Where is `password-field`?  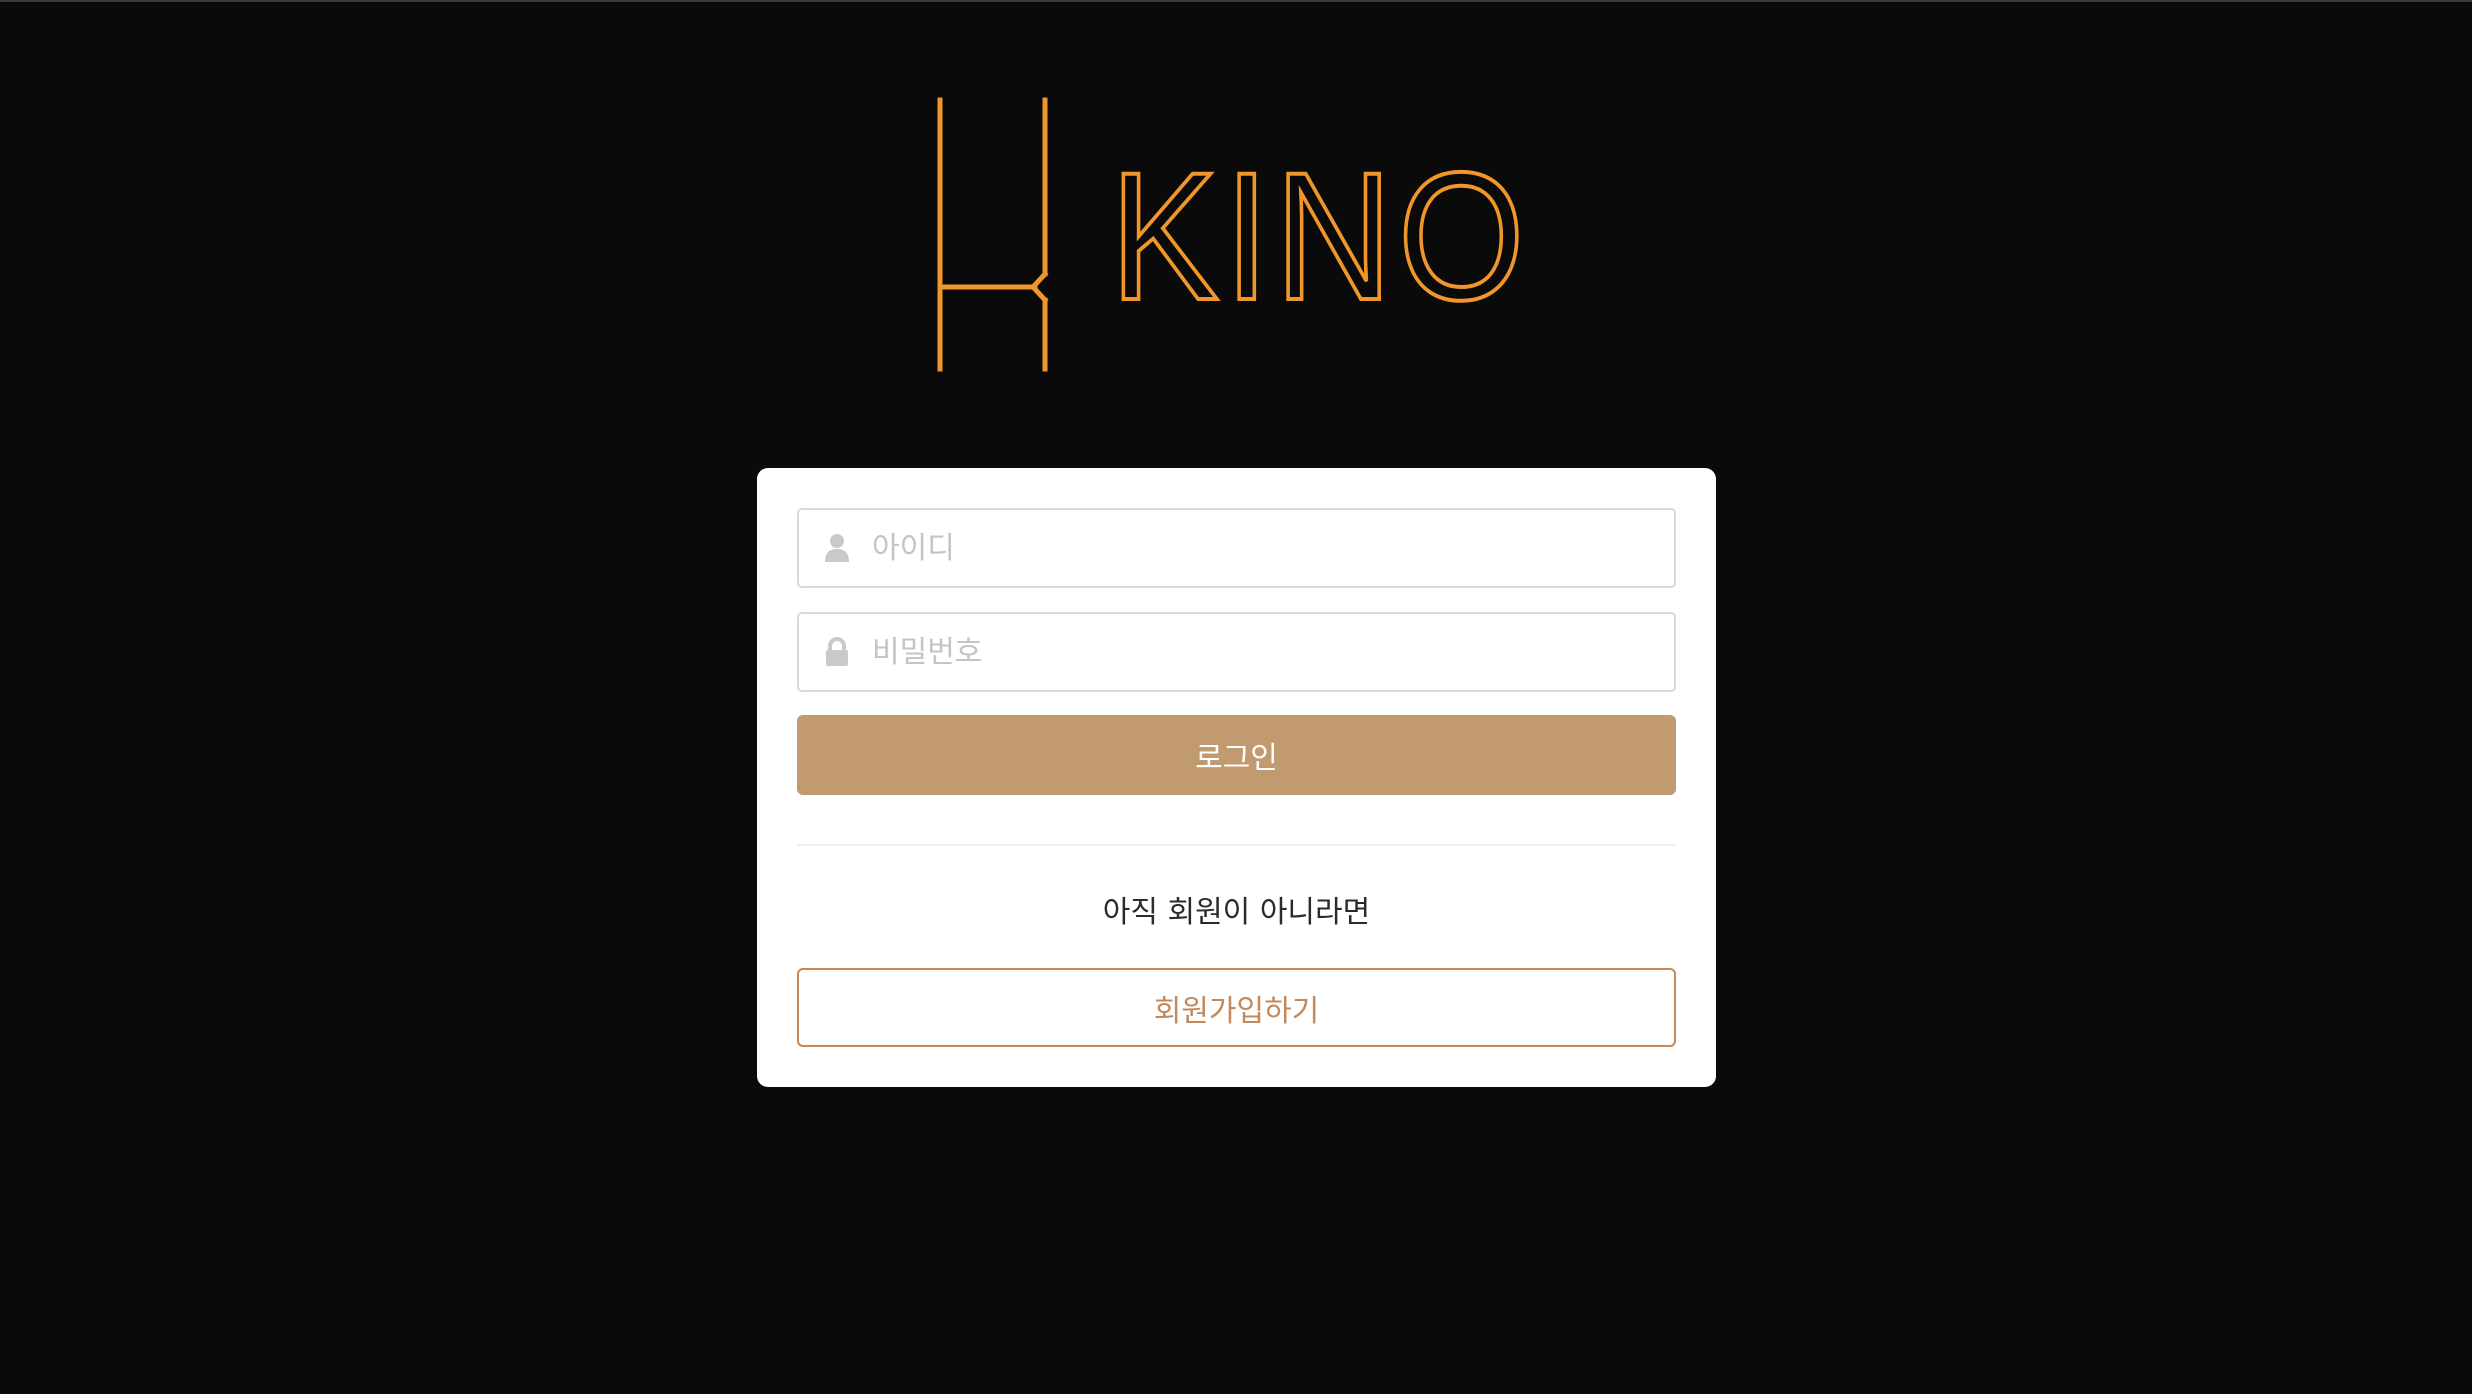 password-field is located at coordinates (1236, 652).